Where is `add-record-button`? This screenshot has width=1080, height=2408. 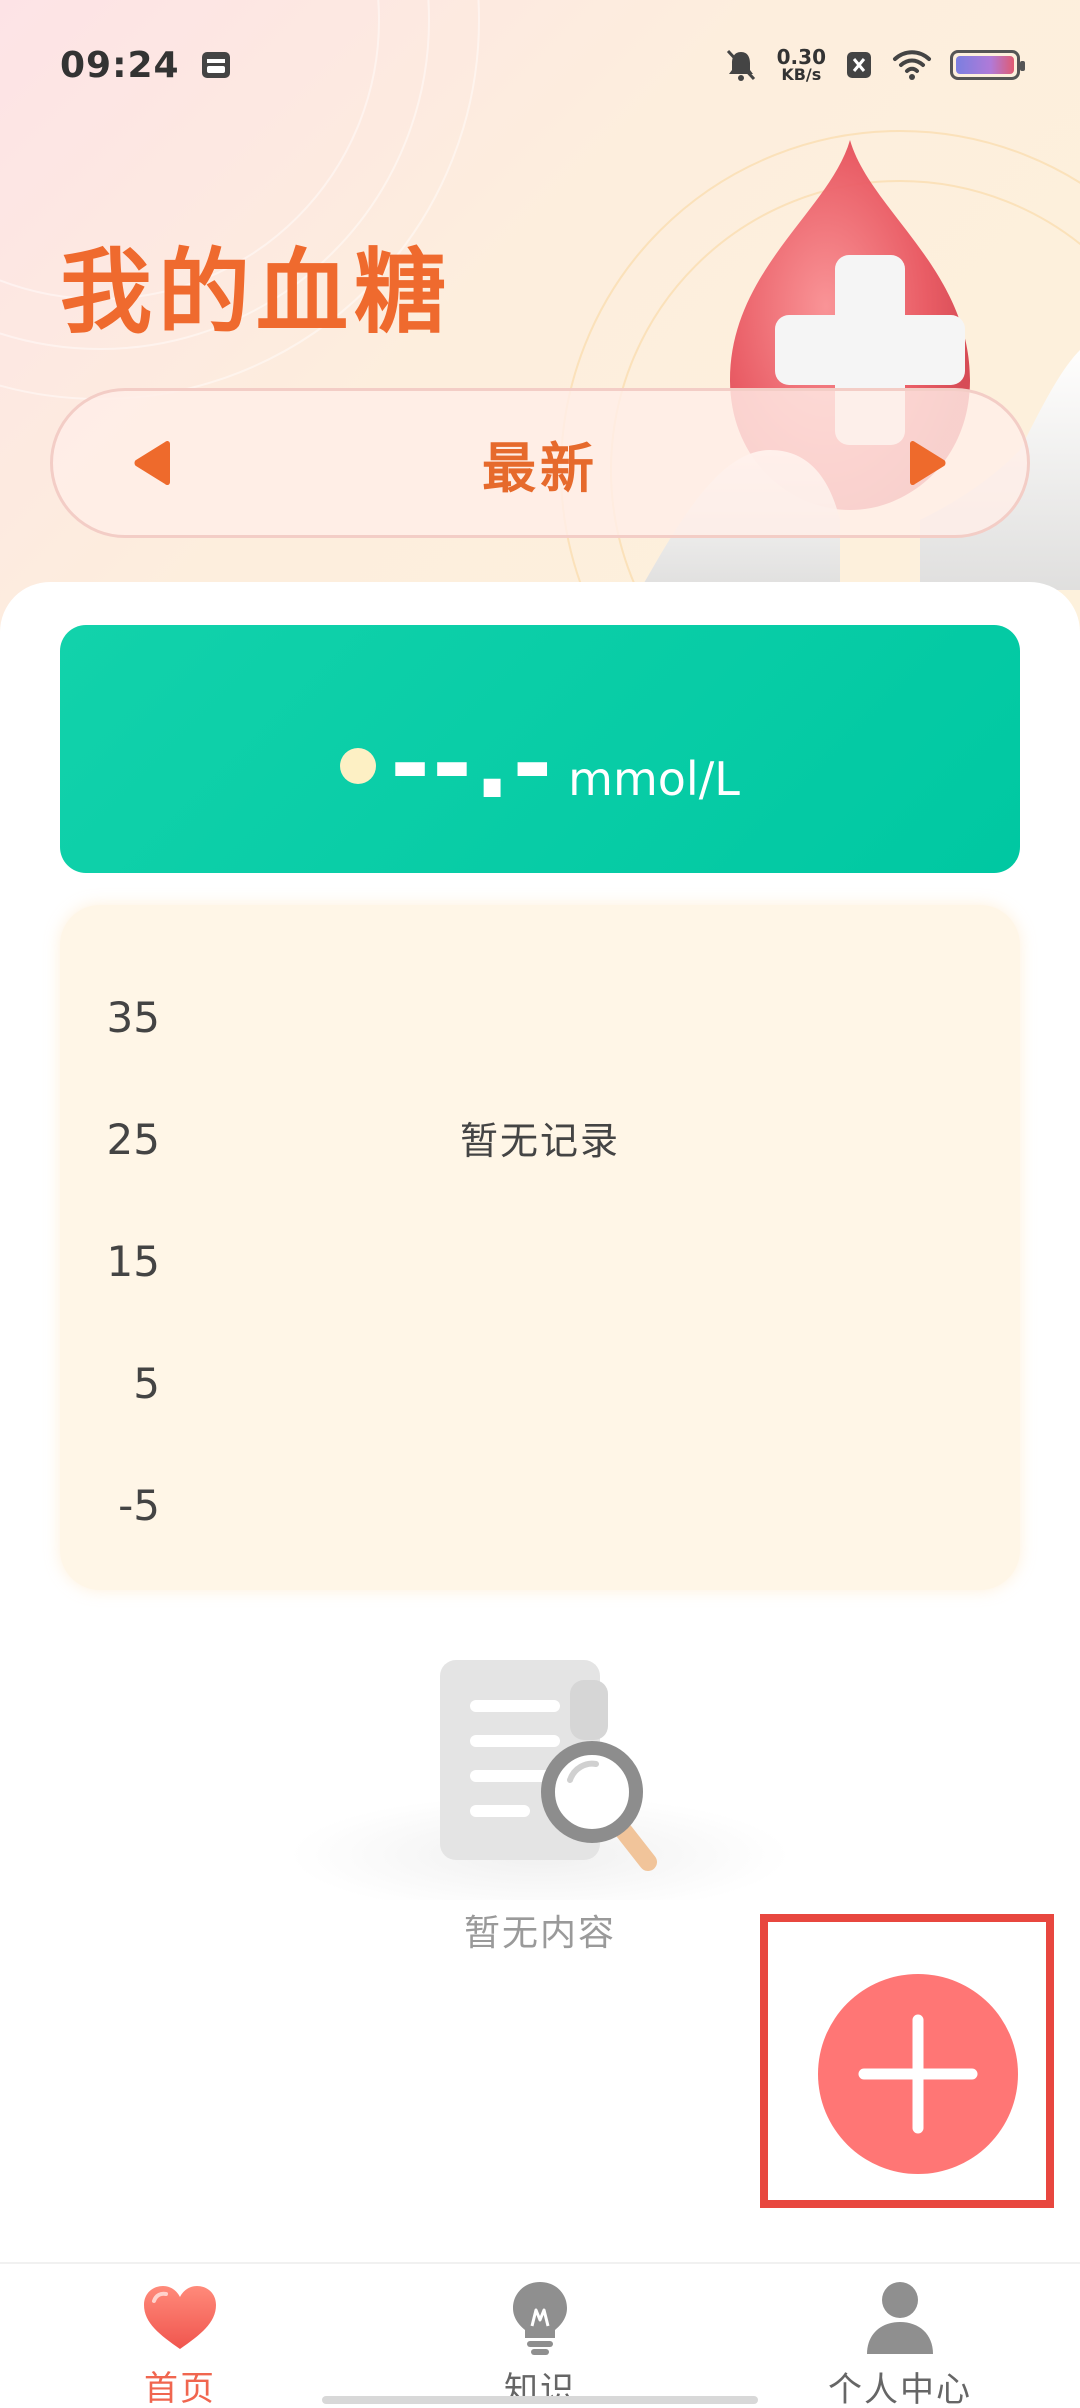 add-record-button is located at coordinates (918, 2074).